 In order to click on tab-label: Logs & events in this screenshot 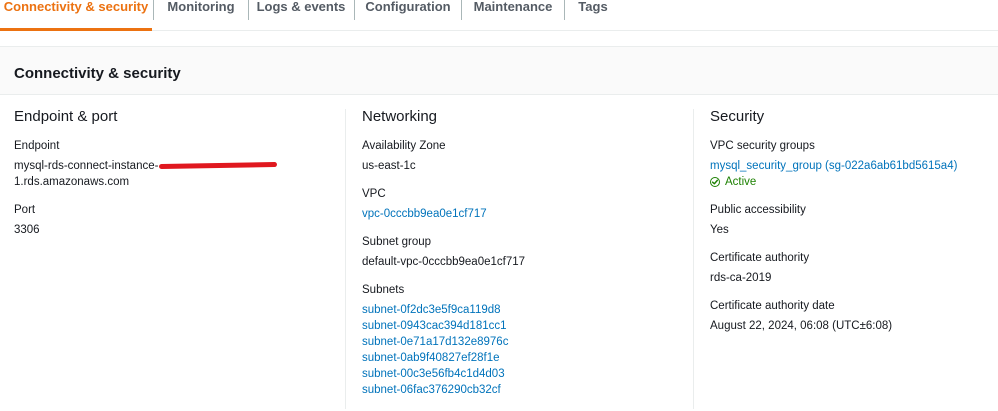, I will do `click(301, 7)`.